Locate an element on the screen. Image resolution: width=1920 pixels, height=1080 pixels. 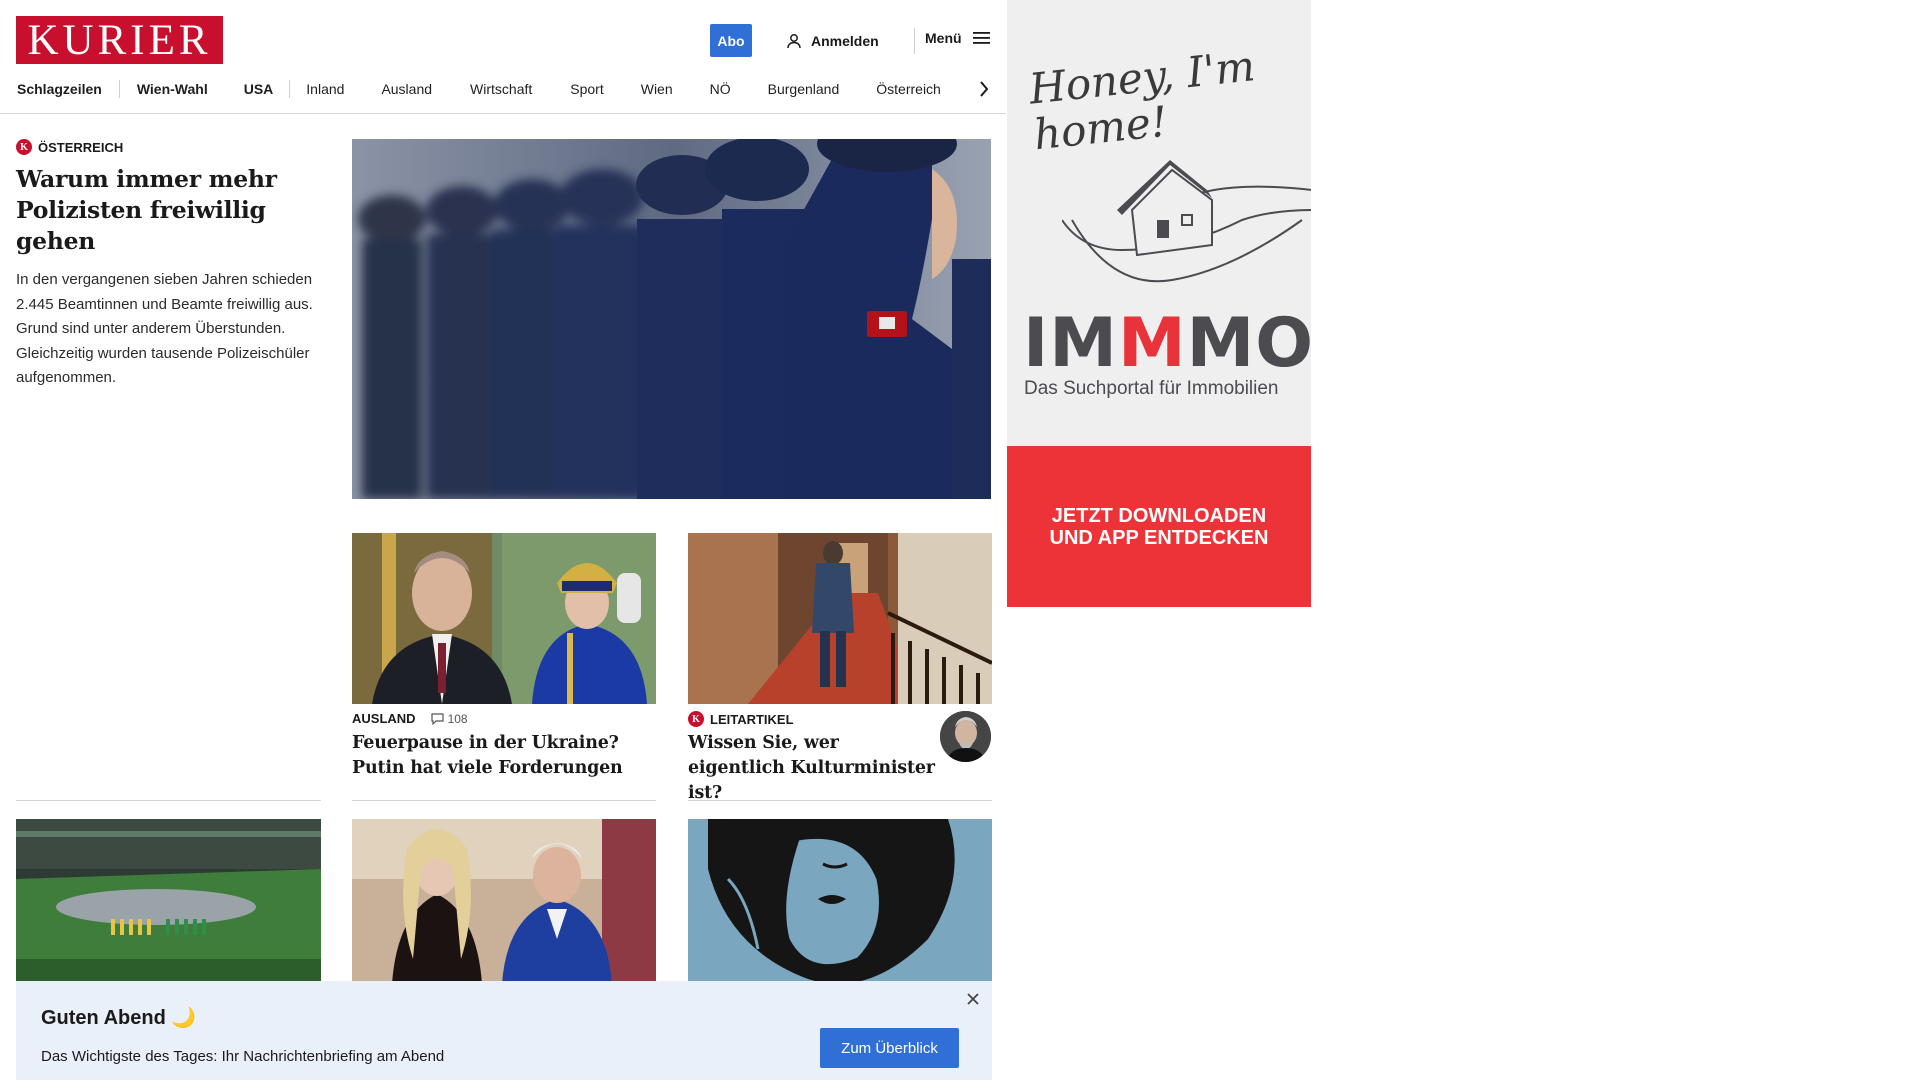
brand-part: IM is located at coordinates (1070, 343).